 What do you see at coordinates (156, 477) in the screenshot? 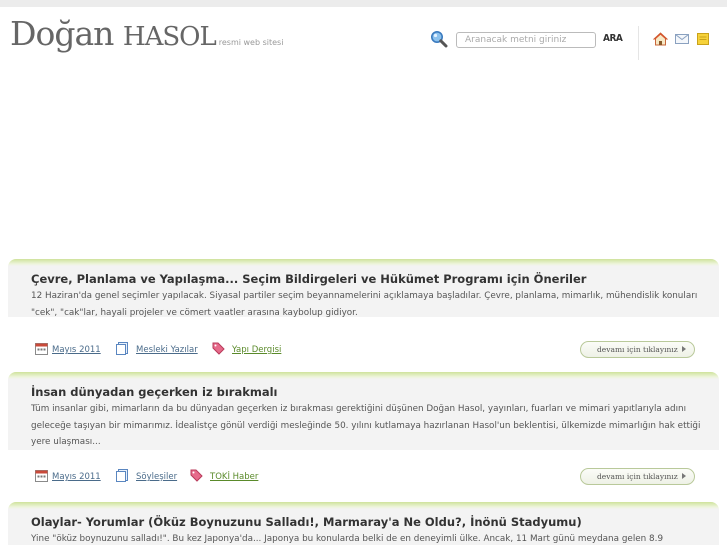
I see `article-category-link: Söyleşiler` at bounding box center [156, 477].